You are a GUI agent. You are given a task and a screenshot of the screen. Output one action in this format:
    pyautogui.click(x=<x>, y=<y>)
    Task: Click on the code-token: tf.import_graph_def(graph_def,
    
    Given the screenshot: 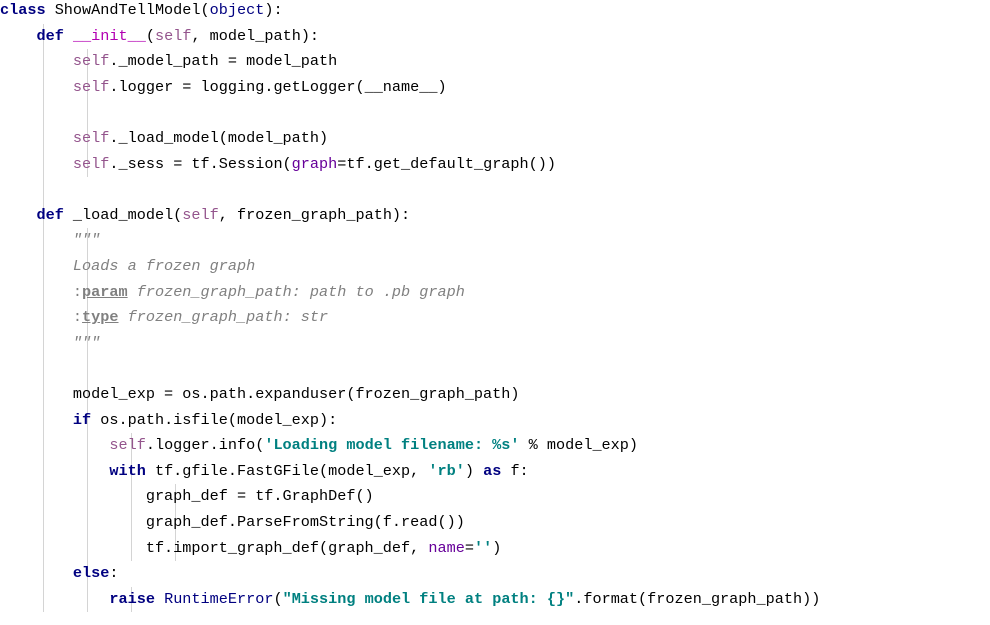 What is the action you would take?
    pyautogui.click(x=214, y=547)
    